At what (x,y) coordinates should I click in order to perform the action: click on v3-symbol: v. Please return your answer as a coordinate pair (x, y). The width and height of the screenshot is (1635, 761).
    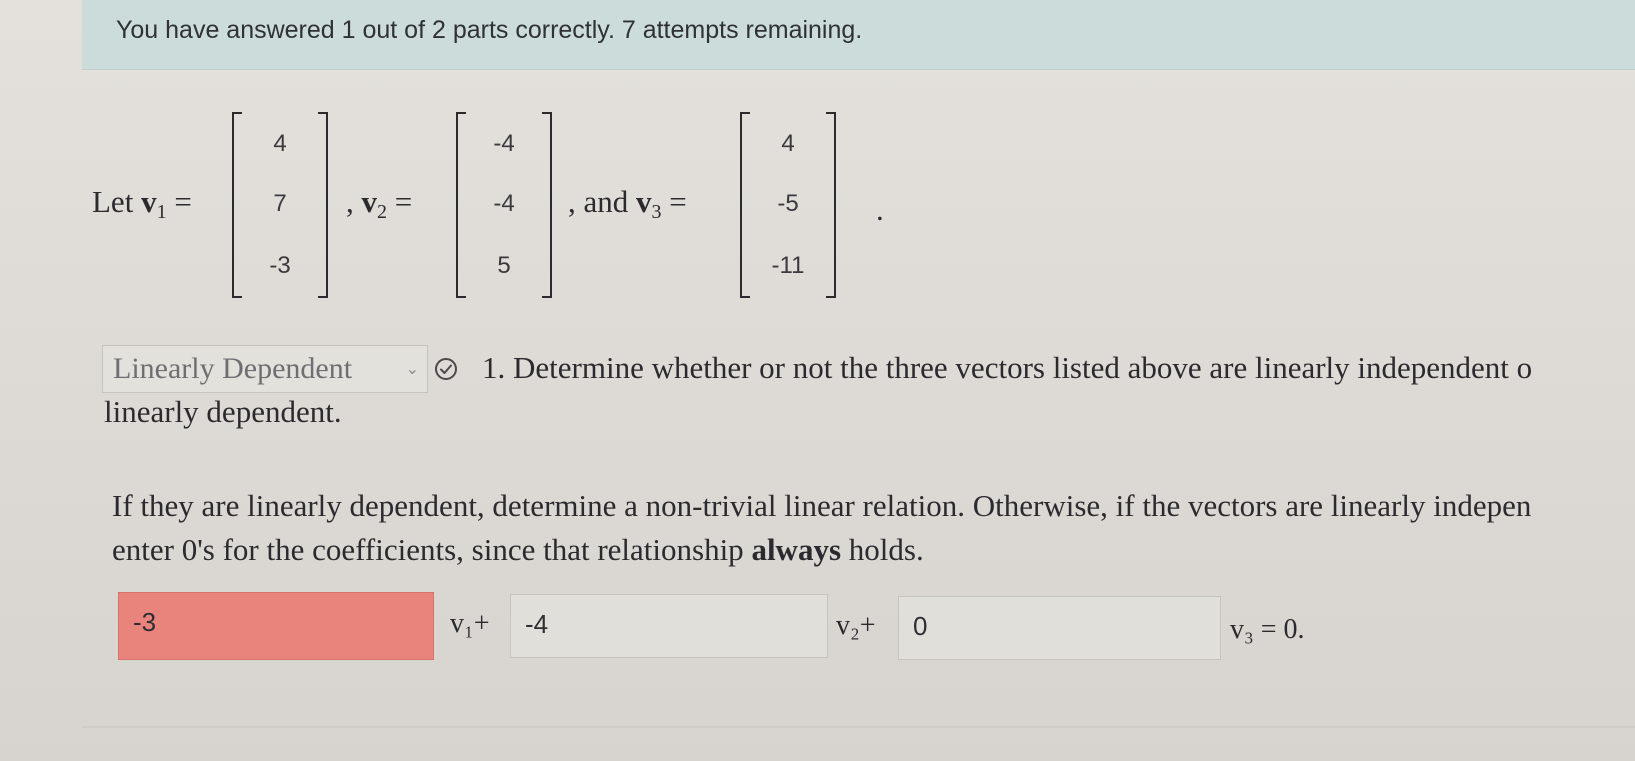
    Looking at the image, I should click on (644, 201).